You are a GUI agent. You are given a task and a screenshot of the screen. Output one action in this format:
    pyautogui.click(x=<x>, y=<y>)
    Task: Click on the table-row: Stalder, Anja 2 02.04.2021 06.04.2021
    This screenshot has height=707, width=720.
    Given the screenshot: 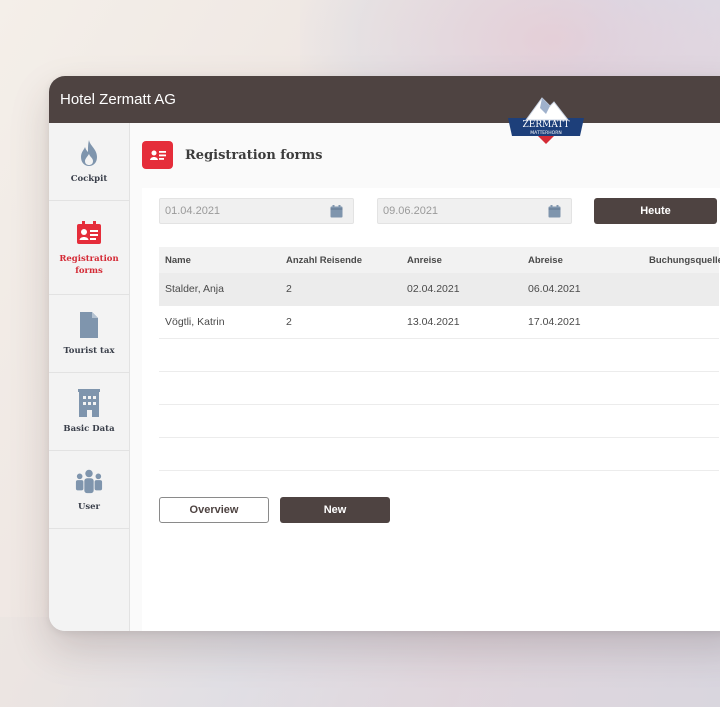 What is the action you would take?
    pyautogui.click(x=439, y=289)
    